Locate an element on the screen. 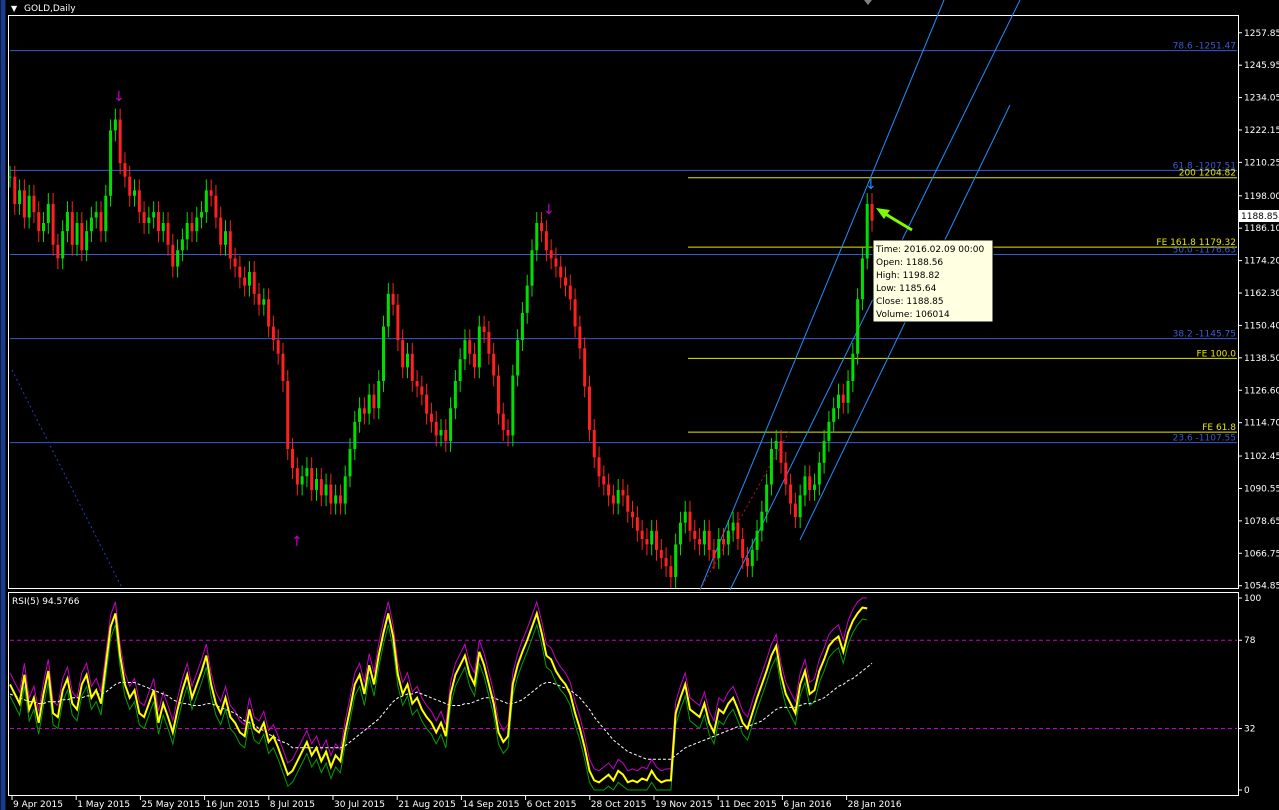 This screenshot has width=1279, height=810. current-price-label: 1188.85 is located at coordinates (1259, 217).